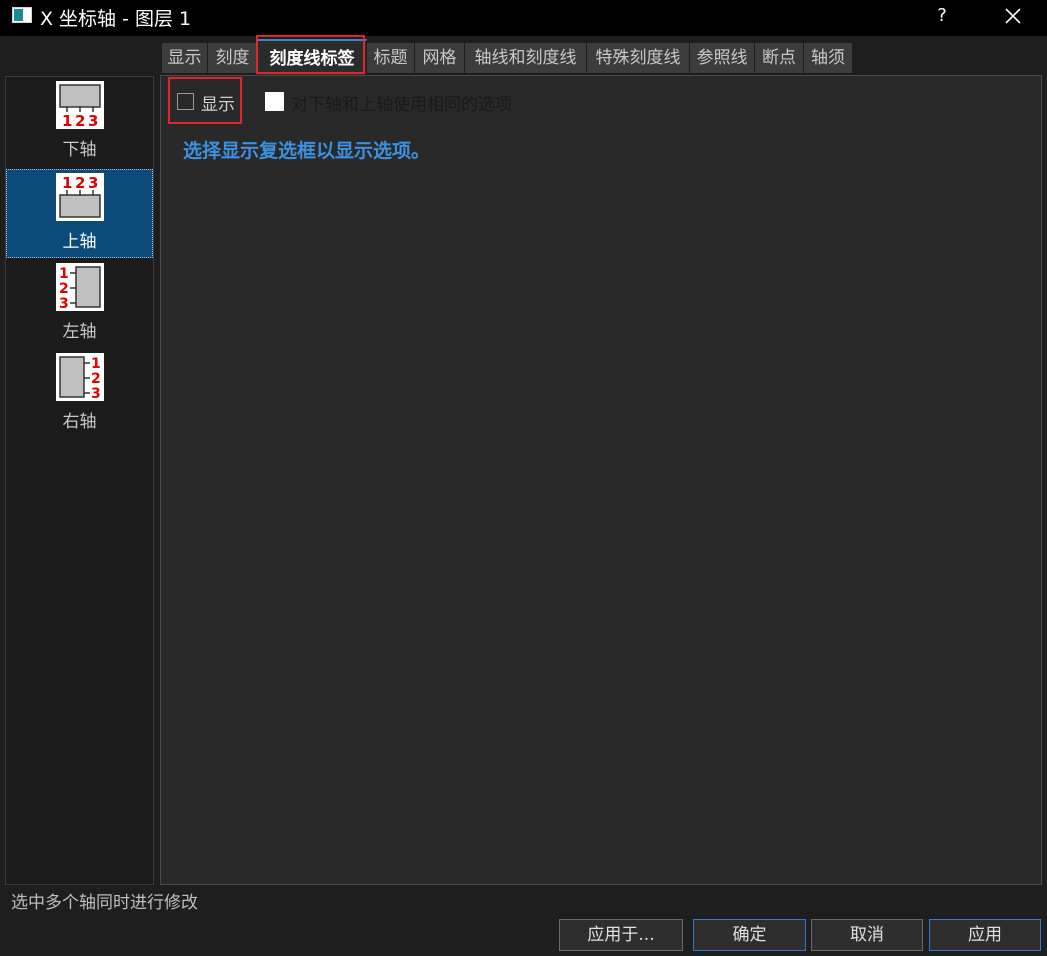  What do you see at coordinates (310, 54) in the screenshot?
I see `tab-highlight-box` at bounding box center [310, 54].